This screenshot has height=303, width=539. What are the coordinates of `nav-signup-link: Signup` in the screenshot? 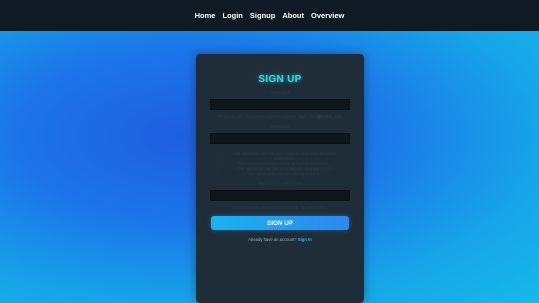 It's located at (262, 15).